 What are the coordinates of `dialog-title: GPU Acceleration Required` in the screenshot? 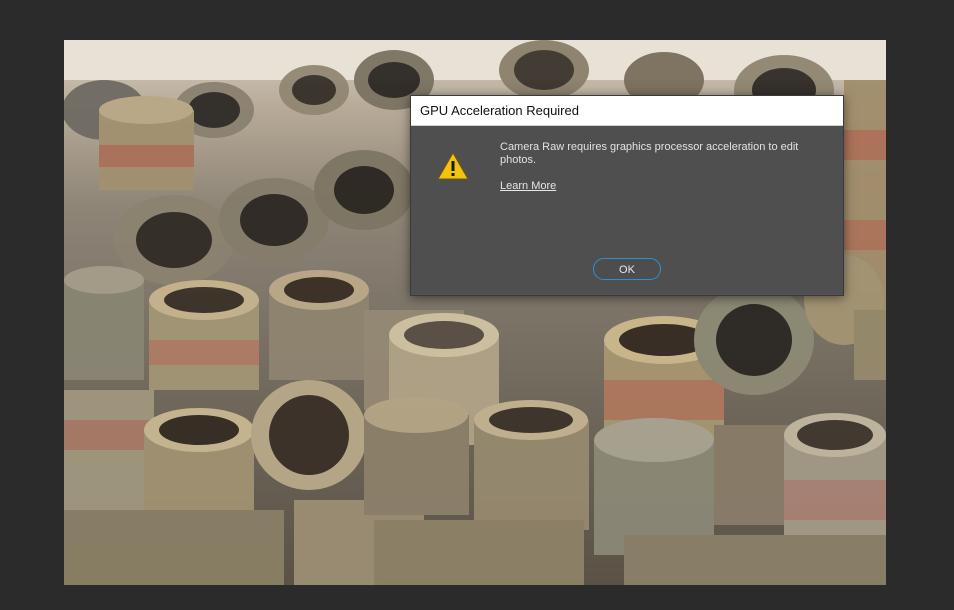 It's located at (627, 111).